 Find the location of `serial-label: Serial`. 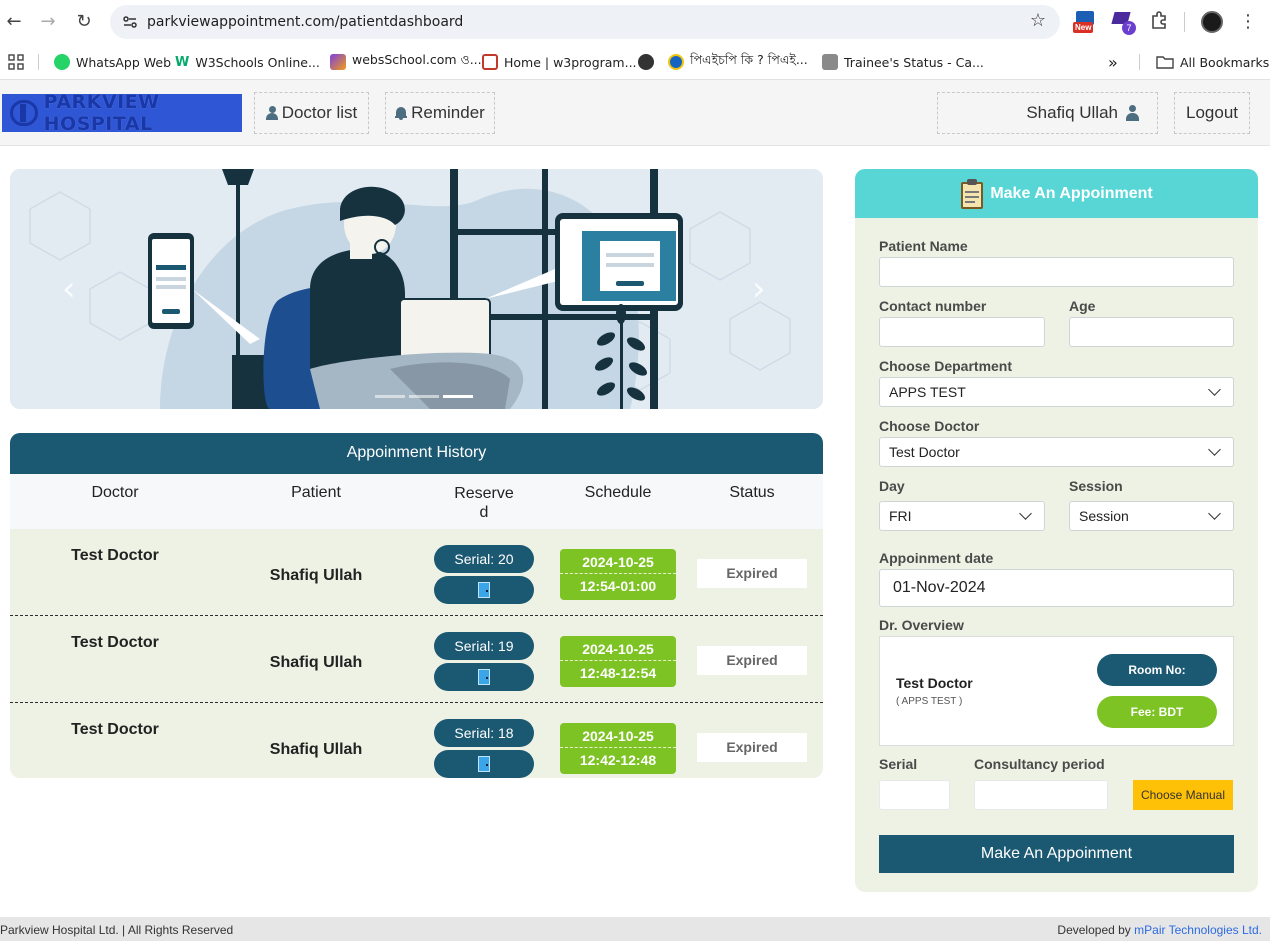

serial-label: Serial is located at coordinates (898, 764).